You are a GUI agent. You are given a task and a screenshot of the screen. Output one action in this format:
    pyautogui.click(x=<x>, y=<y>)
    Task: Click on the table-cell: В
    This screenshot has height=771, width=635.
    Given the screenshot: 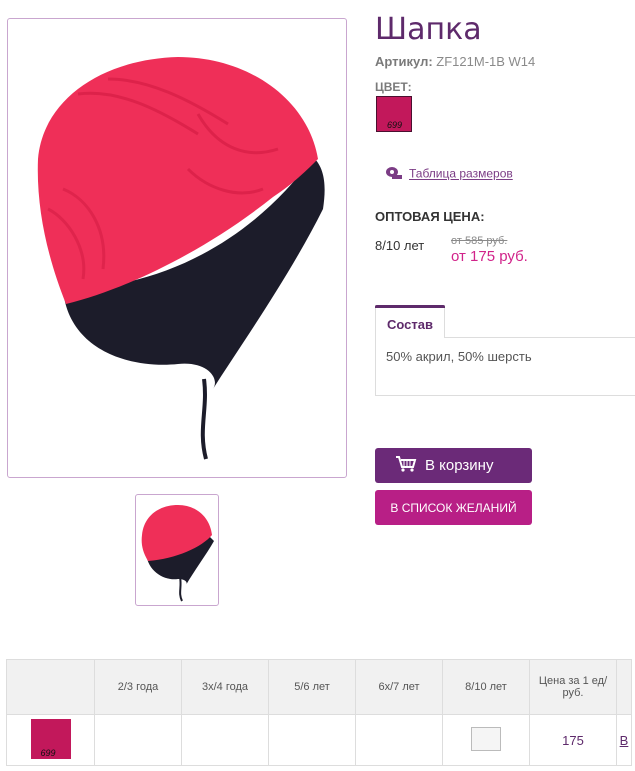 What is the action you would take?
    pyautogui.click(x=624, y=740)
    